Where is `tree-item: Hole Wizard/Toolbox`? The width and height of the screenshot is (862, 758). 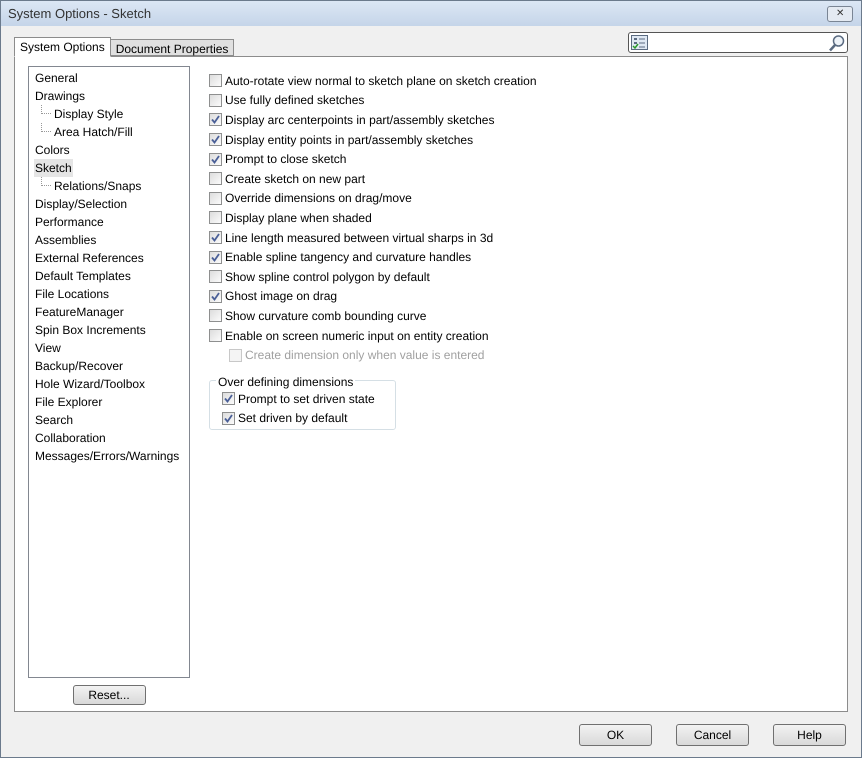
tree-item: Hole Wizard/Toolbox is located at coordinates (90, 384).